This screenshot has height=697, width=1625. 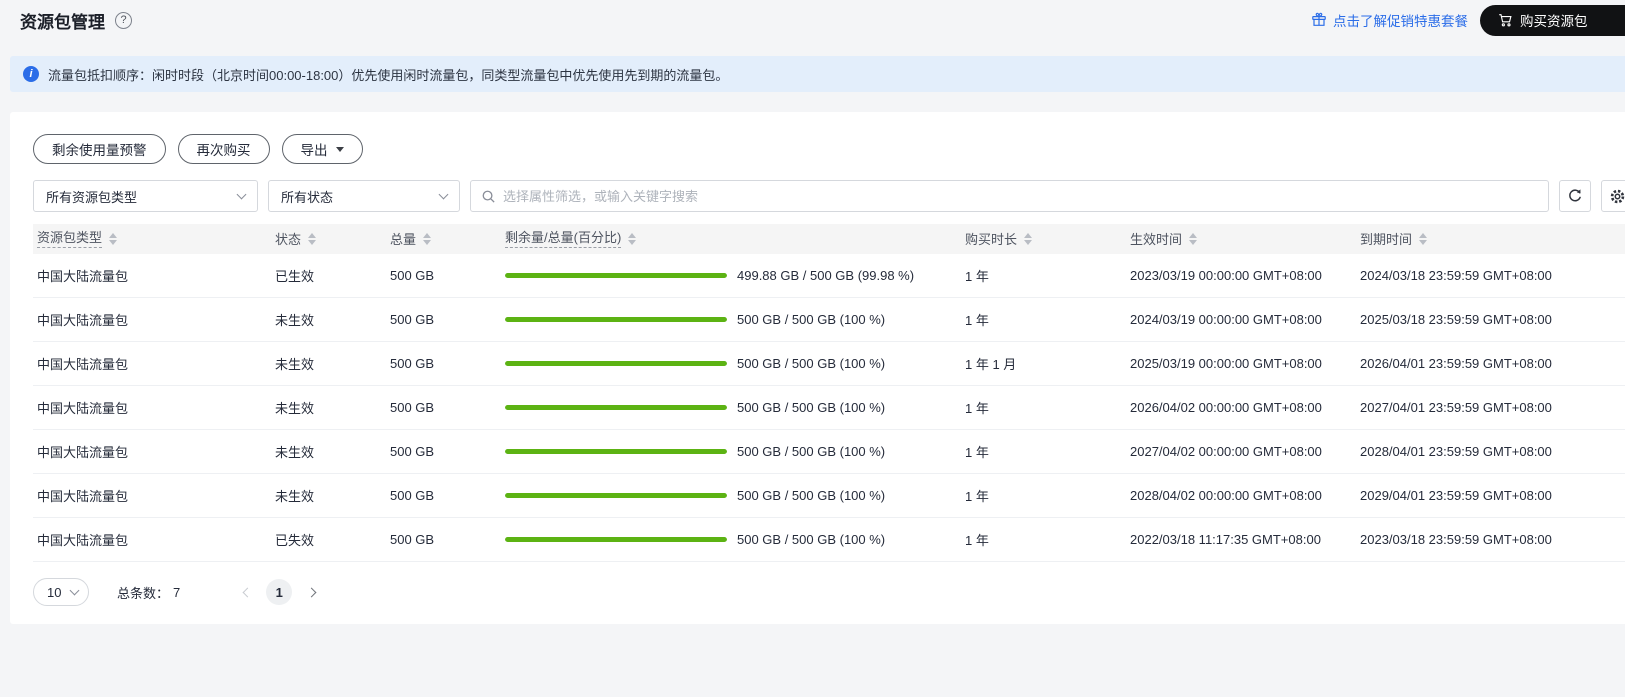 I want to click on cell-start-time: 2026/04/02 00:00:00 GMT+08:00, so click(x=1226, y=407).